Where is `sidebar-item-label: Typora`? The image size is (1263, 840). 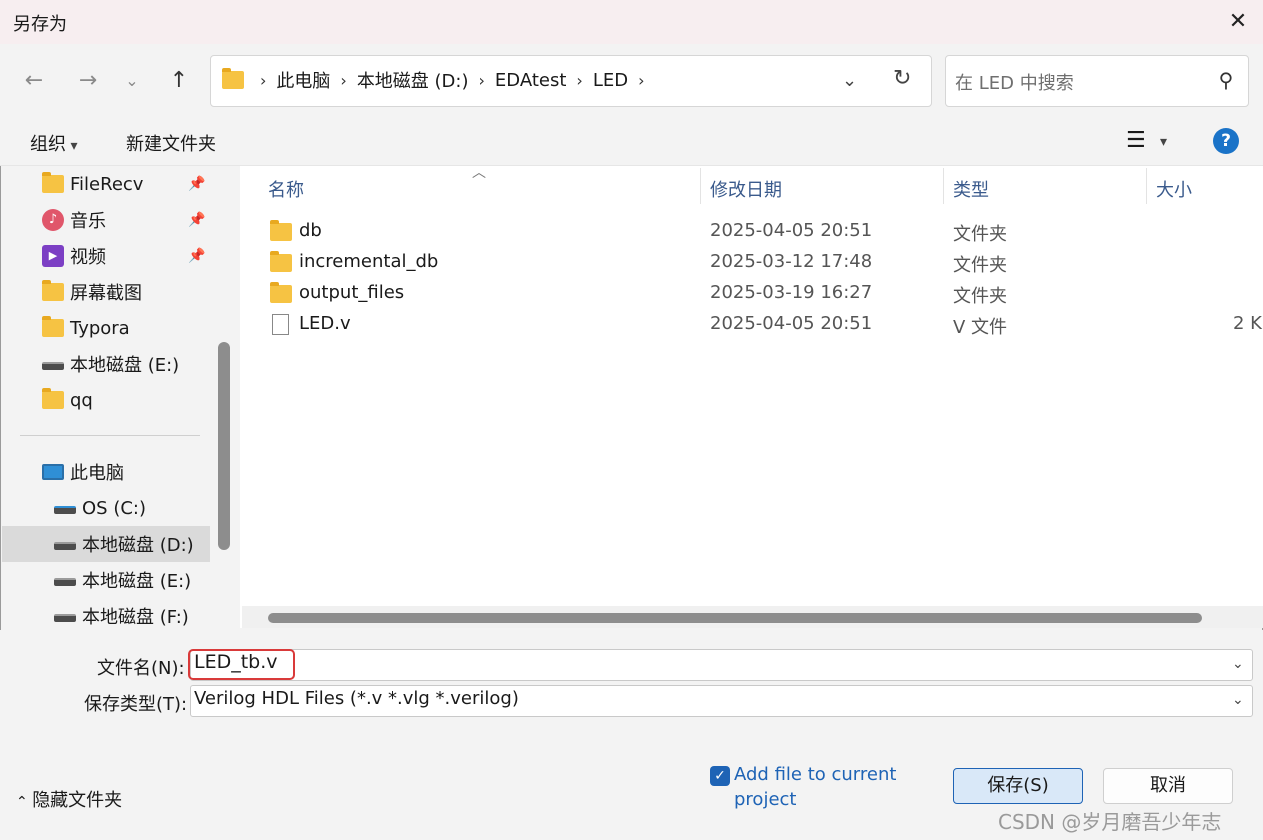 sidebar-item-label: Typora is located at coordinates (100, 328).